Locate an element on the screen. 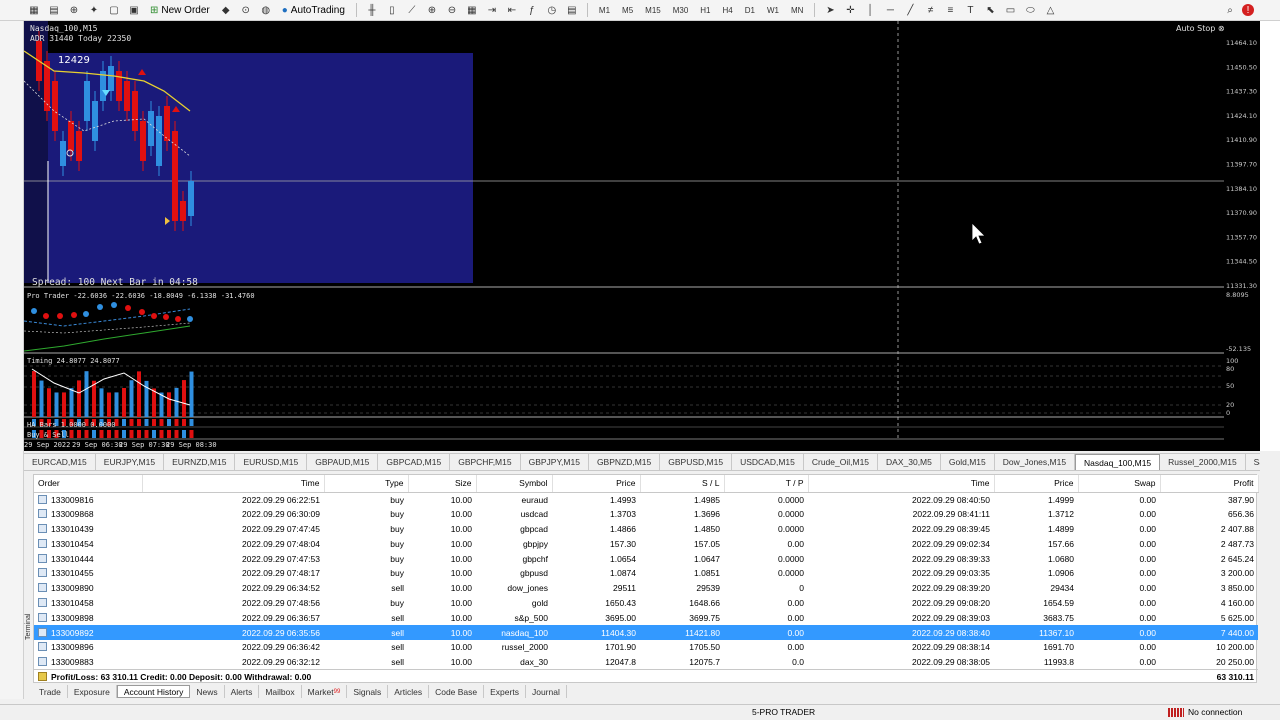  channel-icon: ≠ is located at coordinates (930, 10).